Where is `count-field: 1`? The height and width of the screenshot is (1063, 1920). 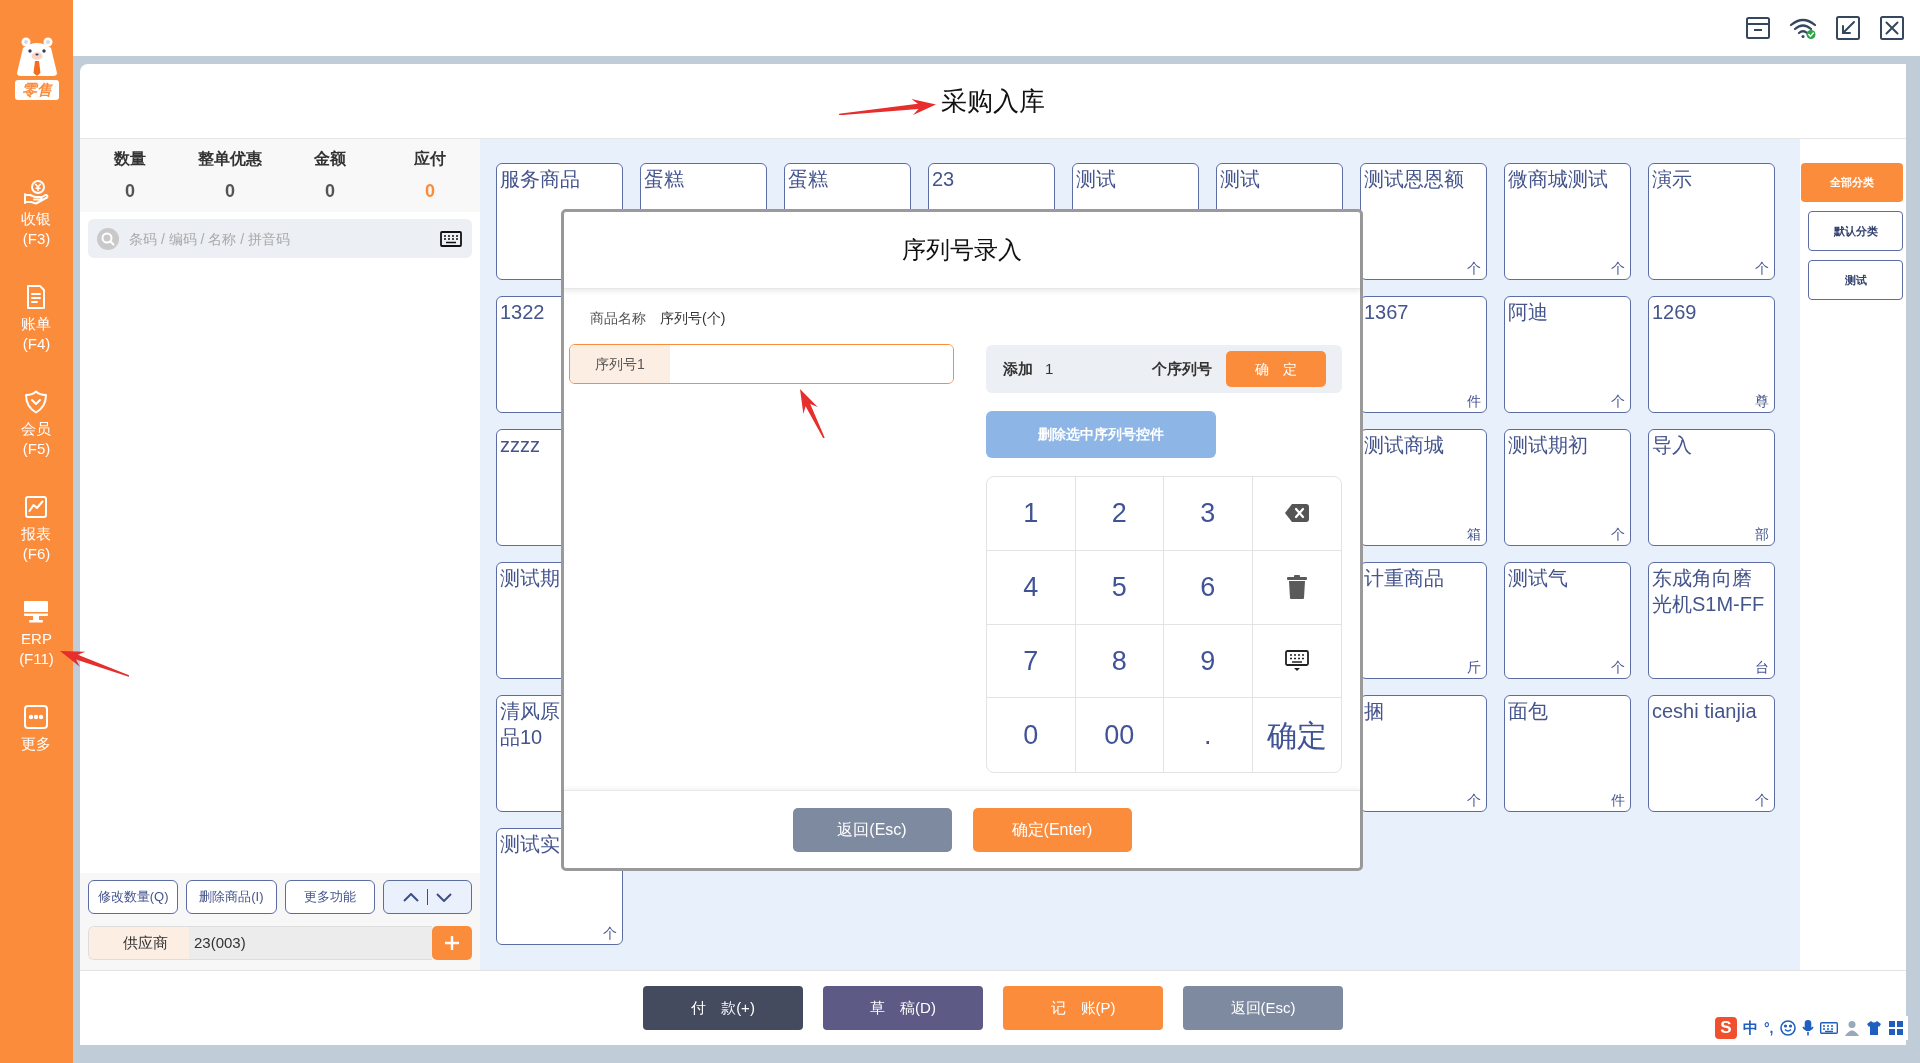 count-field: 1 is located at coordinates (1071, 369).